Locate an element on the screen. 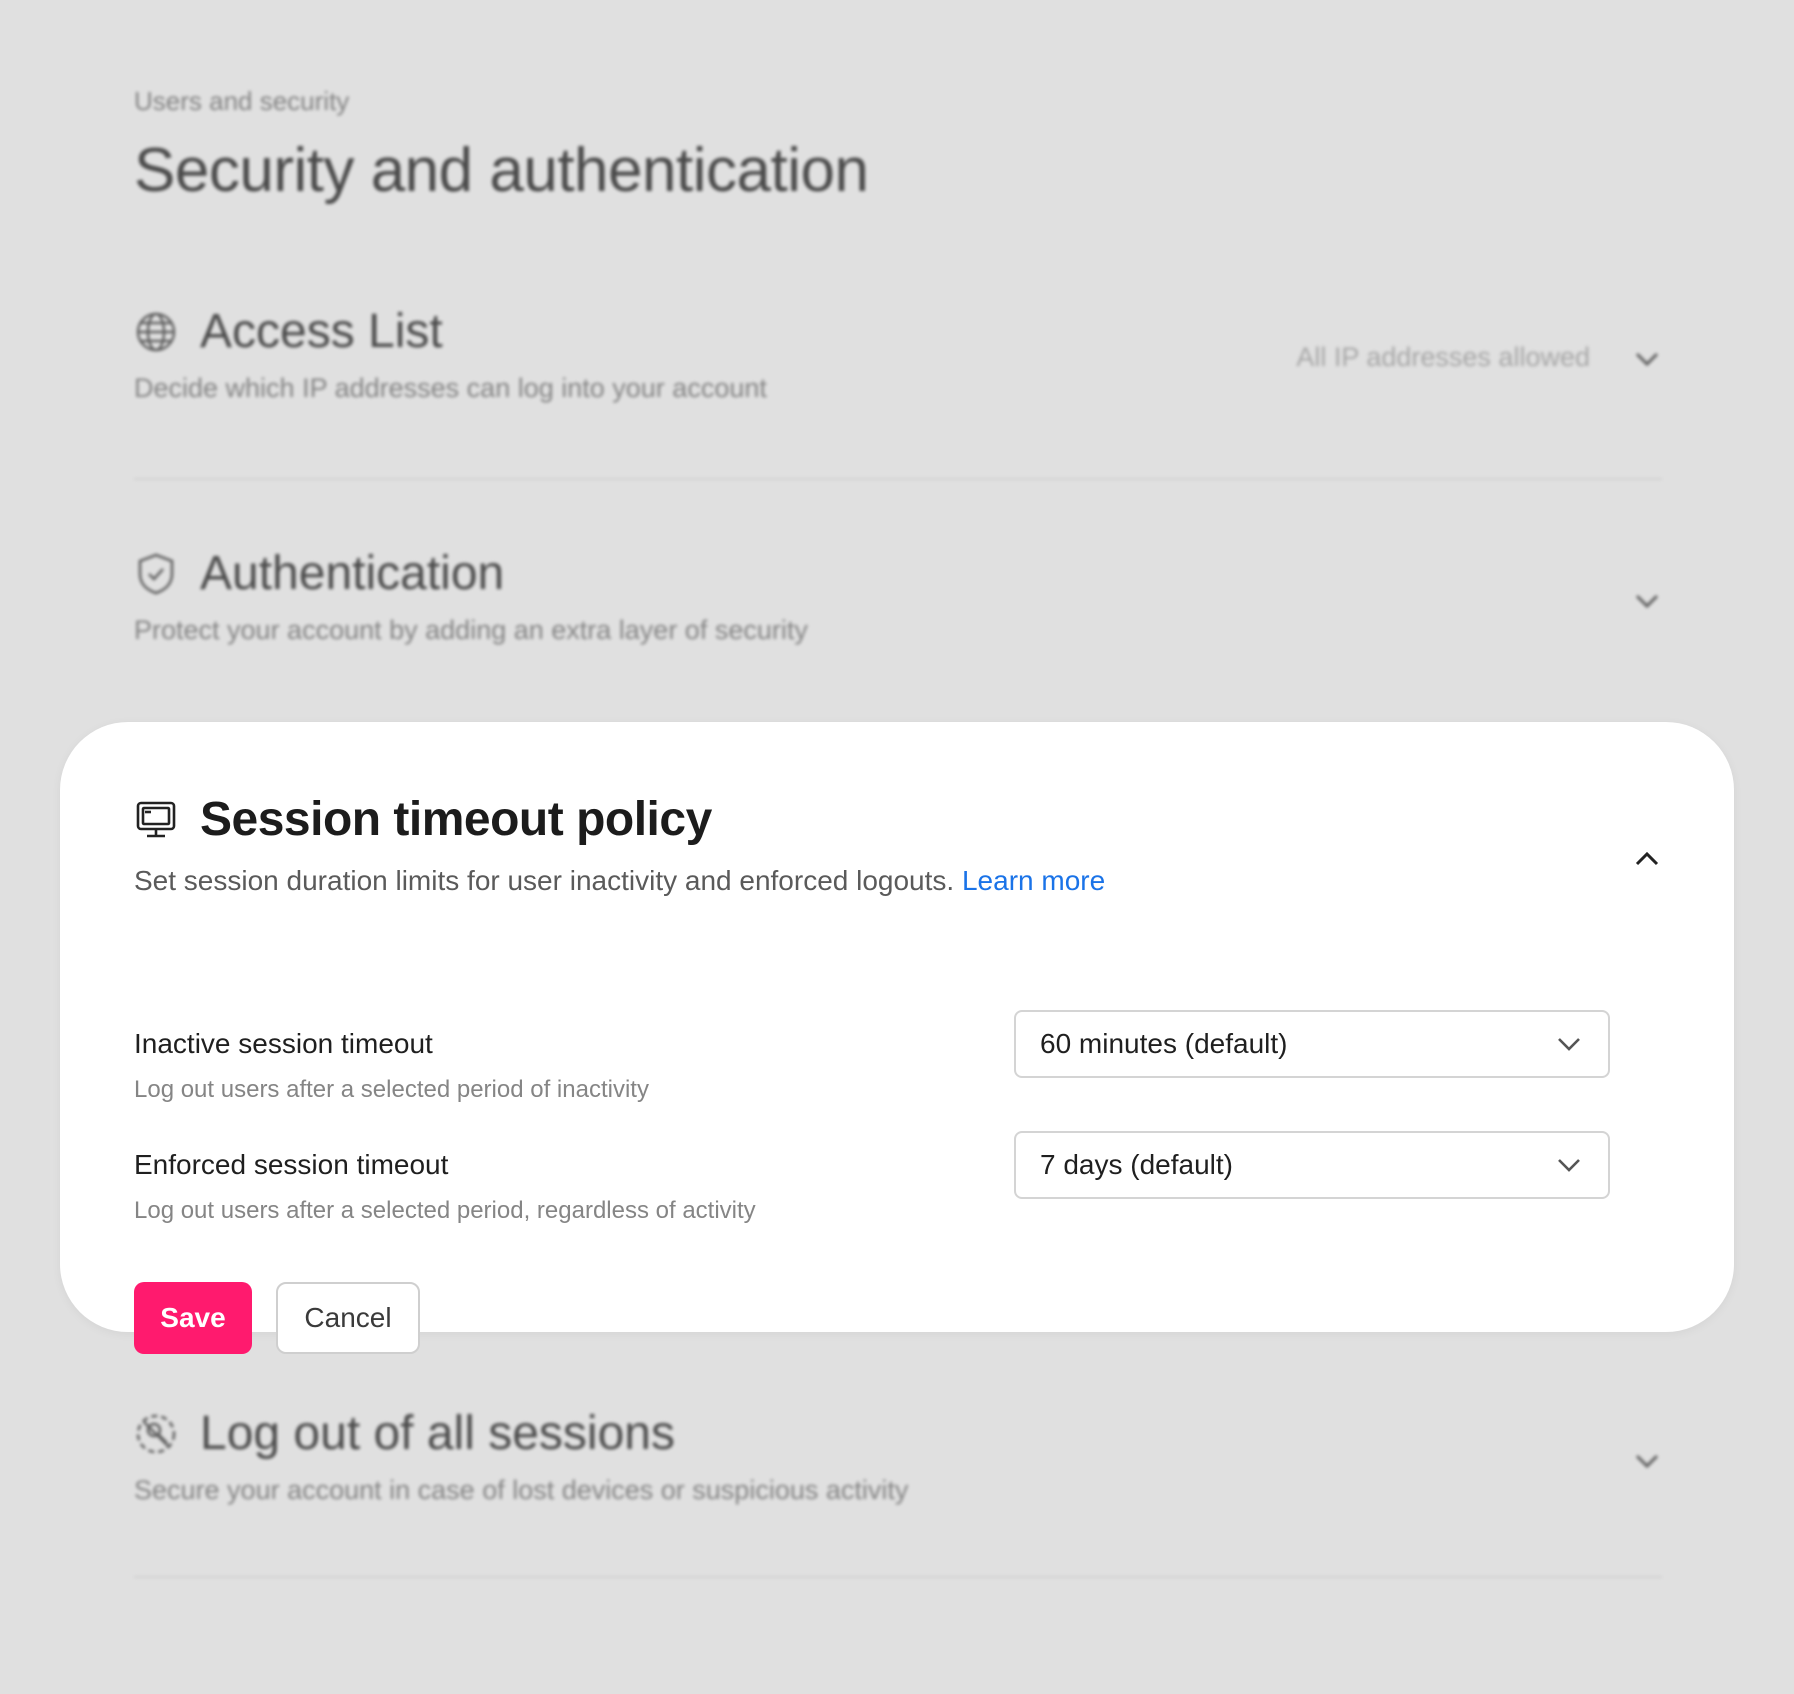 The width and height of the screenshot is (1794, 1694). select-value: 7 days (default) is located at coordinates (1136, 1164).